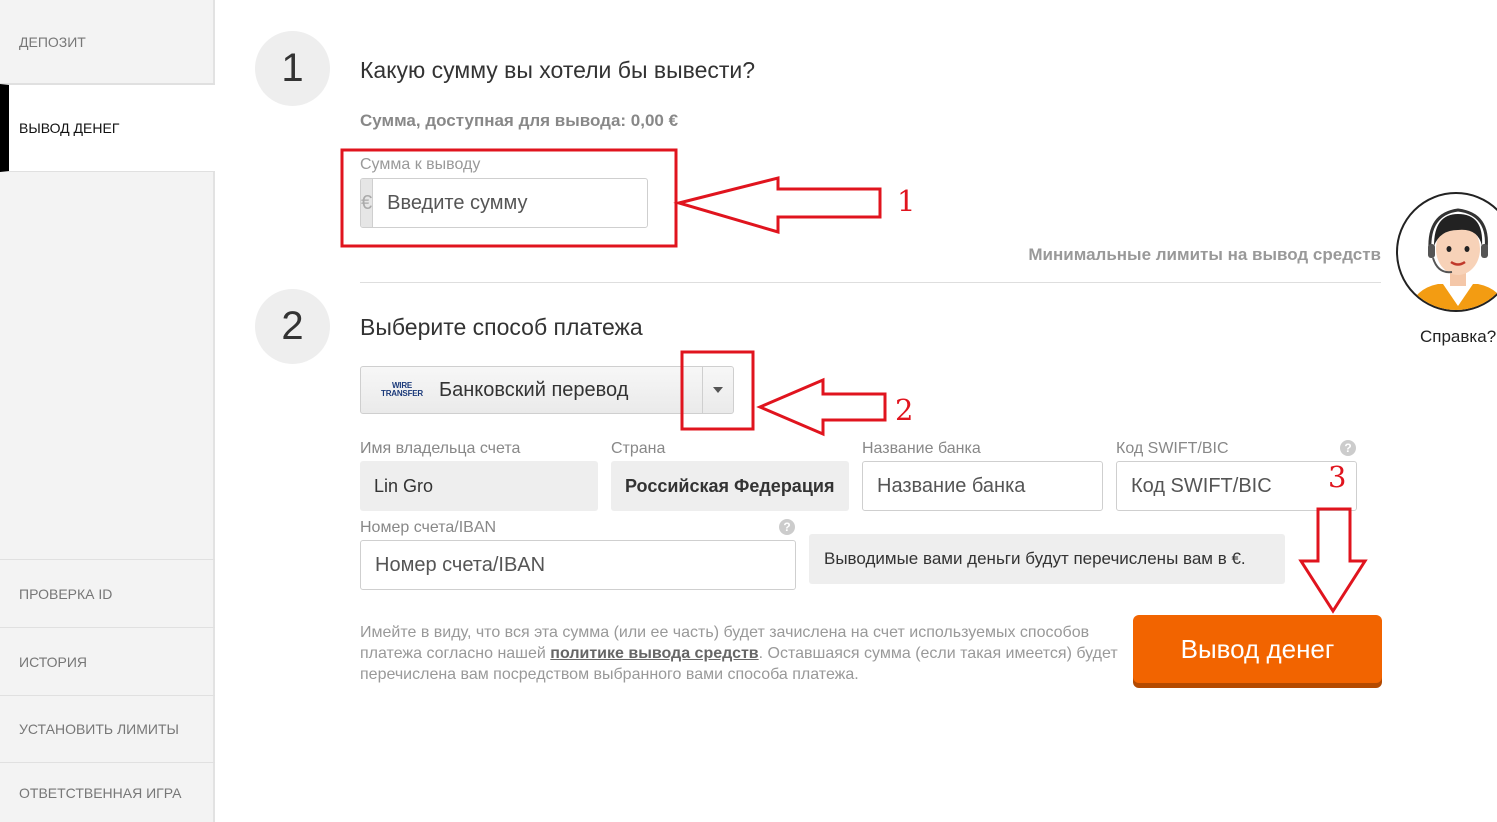  What do you see at coordinates (107, 42) in the screenshot?
I see `sidebar-item-deposit: ДЕПОЗИТ` at bounding box center [107, 42].